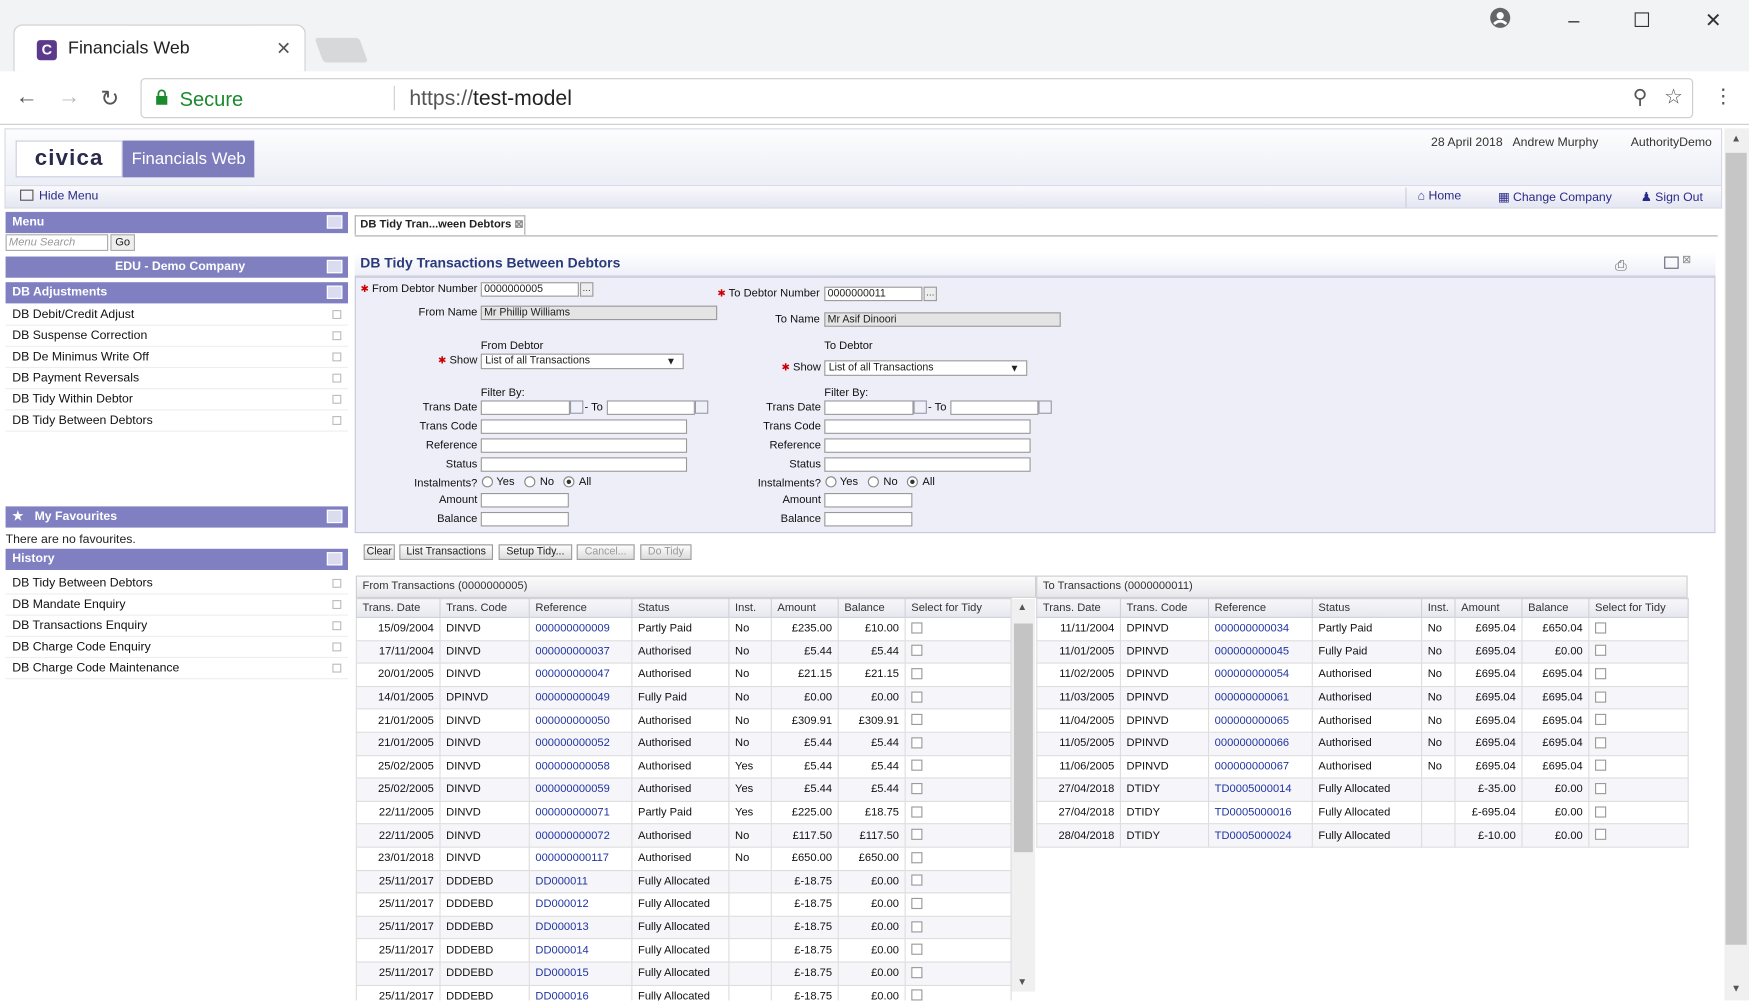  Describe the element at coordinates (177, 605) in the screenshot. I see `sidebar-history-item: DB Mandate Enquiry` at that location.